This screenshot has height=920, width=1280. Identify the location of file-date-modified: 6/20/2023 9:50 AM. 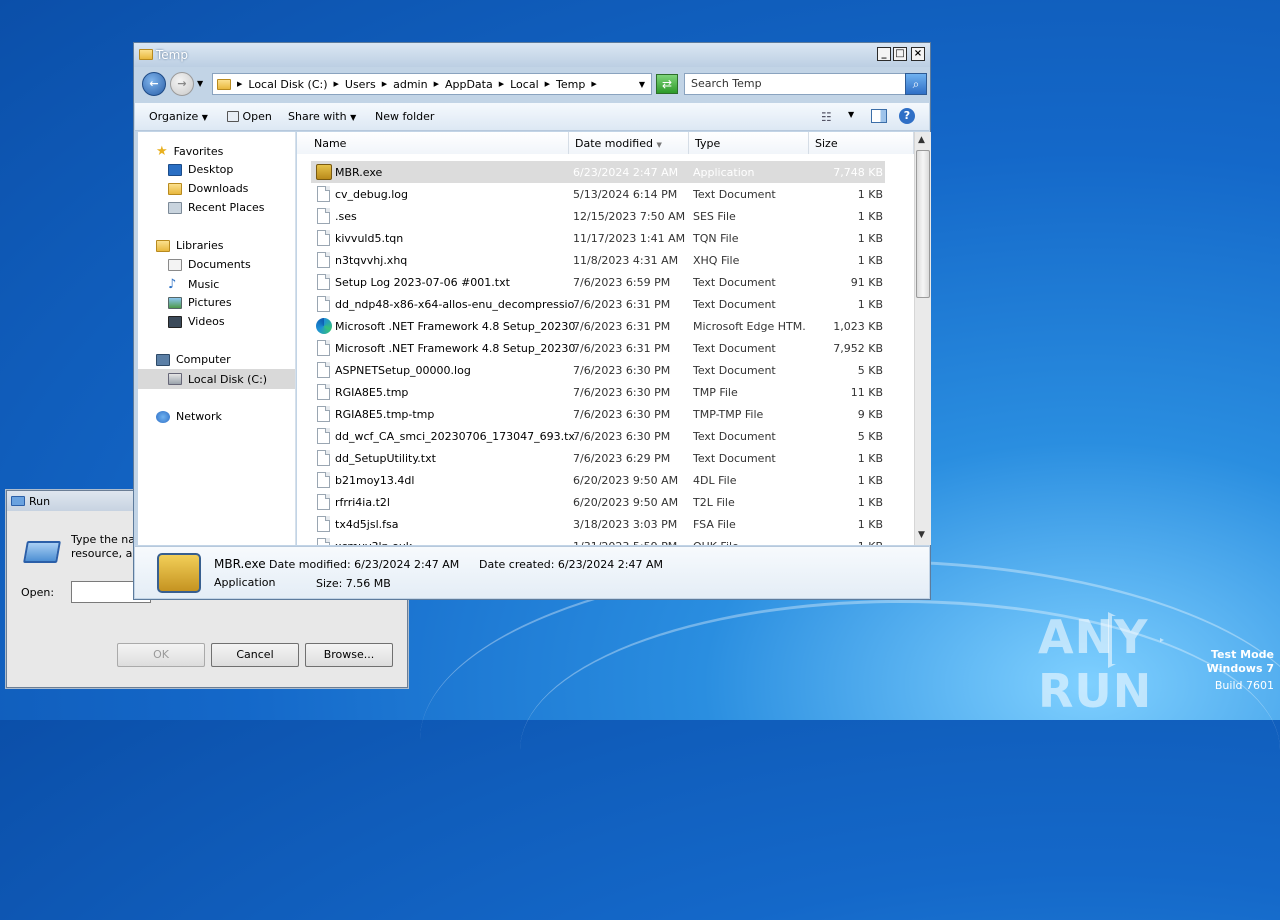
(626, 480).